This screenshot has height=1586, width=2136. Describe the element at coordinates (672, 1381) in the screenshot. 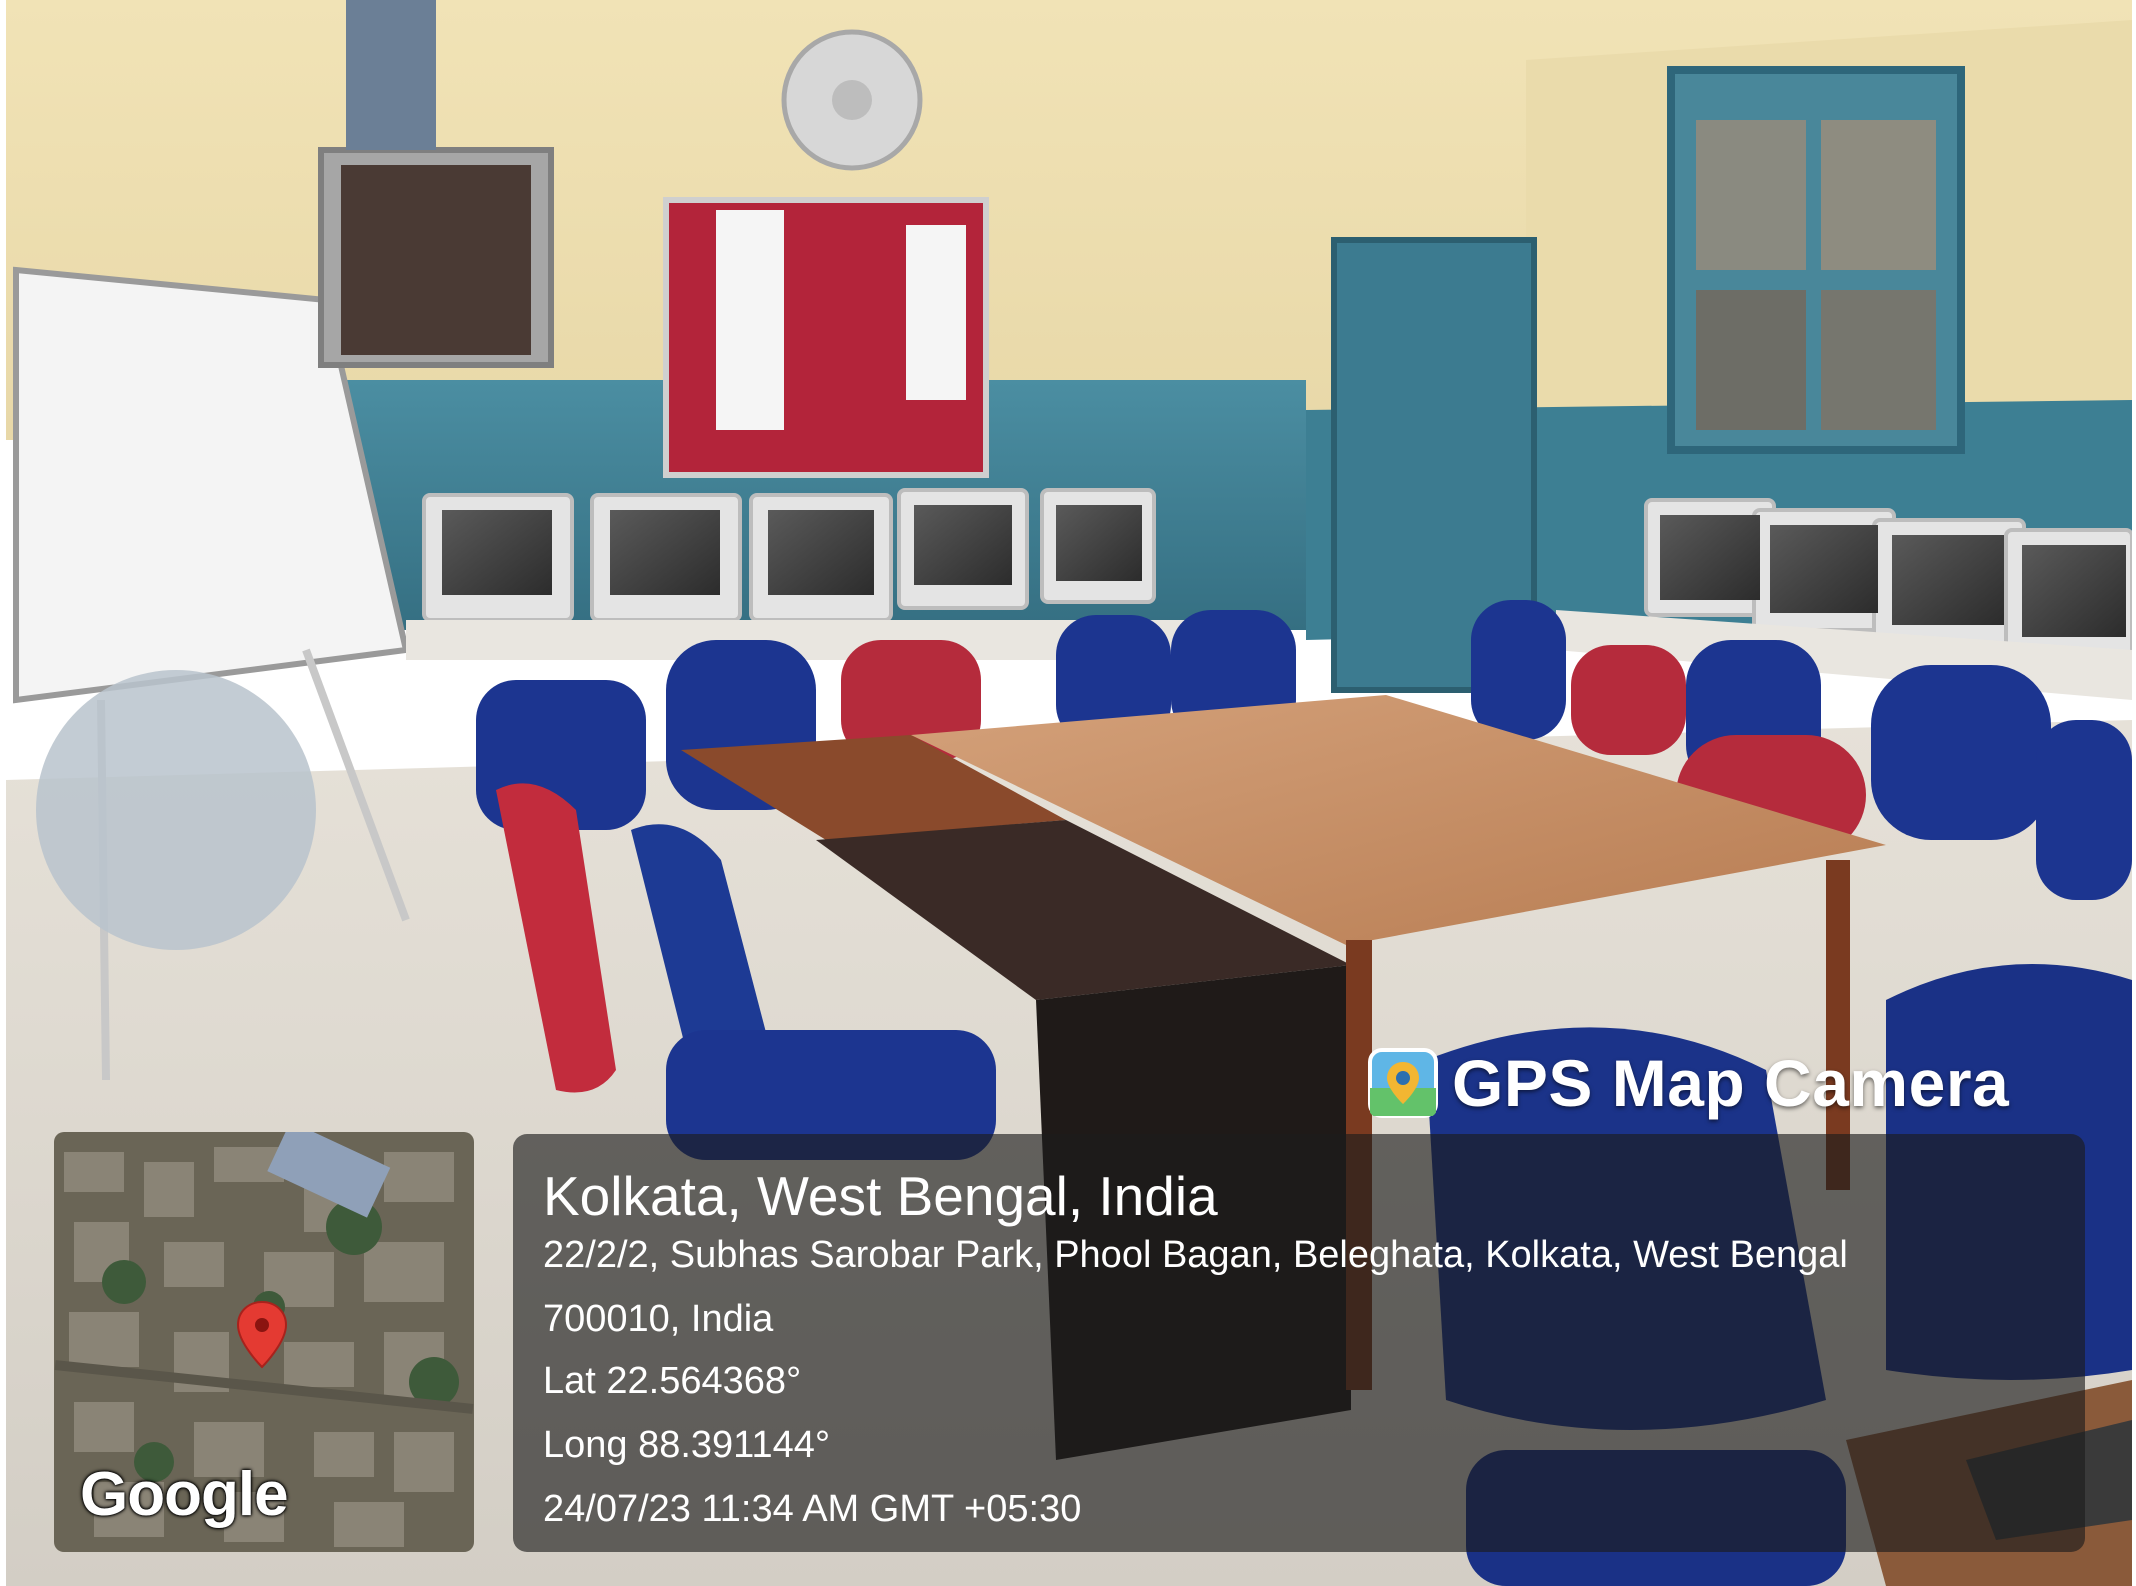

I see `latitude-text: Lat 22.564368°` at that location.